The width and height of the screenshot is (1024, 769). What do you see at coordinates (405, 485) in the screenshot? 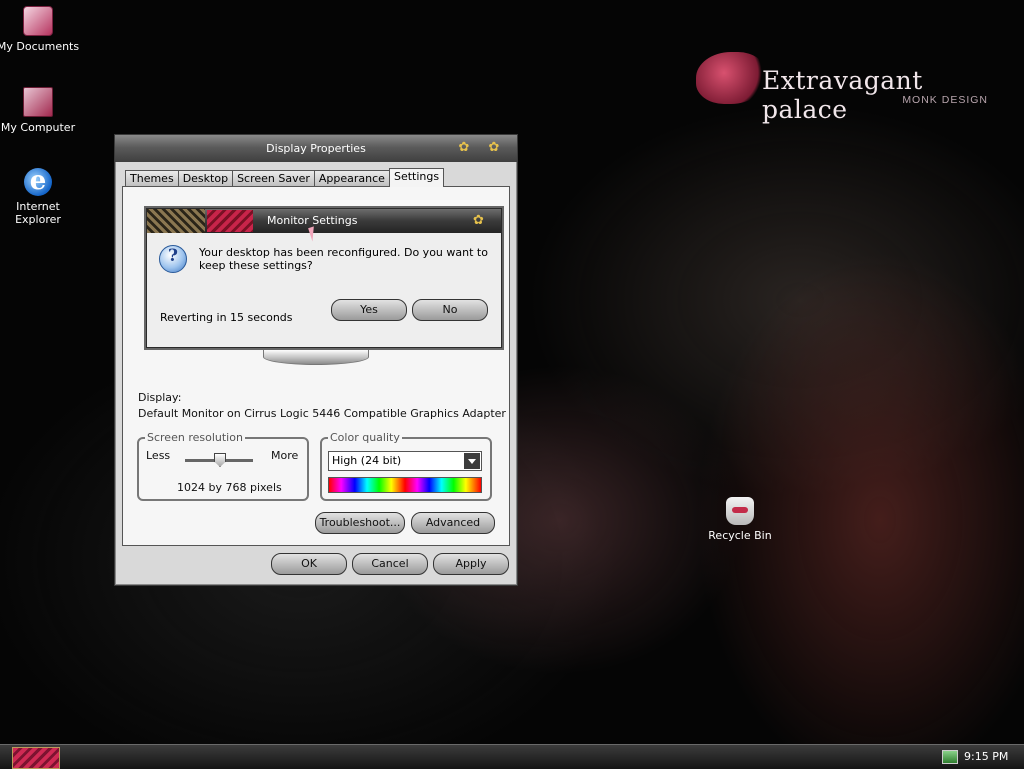
I see `color-spectrum-bar` at bounding box center [405, 485].